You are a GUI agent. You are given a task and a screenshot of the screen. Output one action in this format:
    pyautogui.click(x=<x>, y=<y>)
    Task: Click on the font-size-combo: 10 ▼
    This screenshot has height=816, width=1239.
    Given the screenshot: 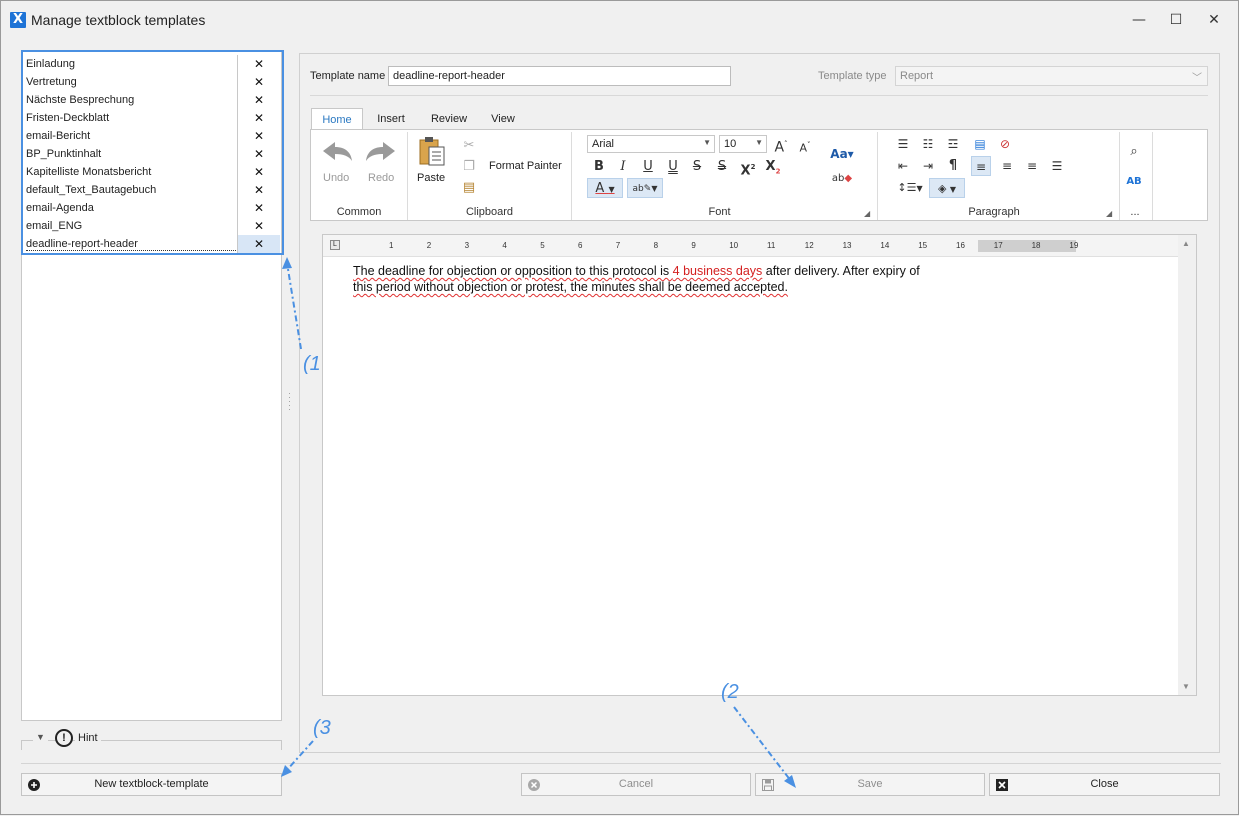 What is the action you would take?
    pyautogui.click(x=743, y=144)
    